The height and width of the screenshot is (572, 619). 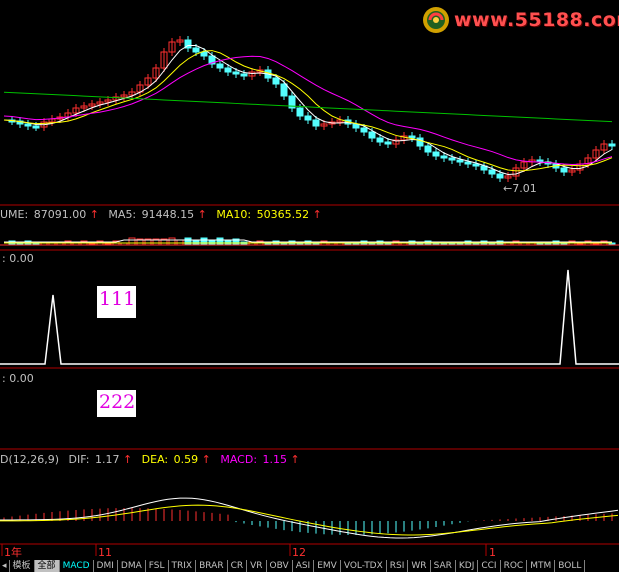 What do you see at coordinates (520, 188) in the screenshot?
I see `low-price-label: ←7.01` at bounding box center [520, 188].